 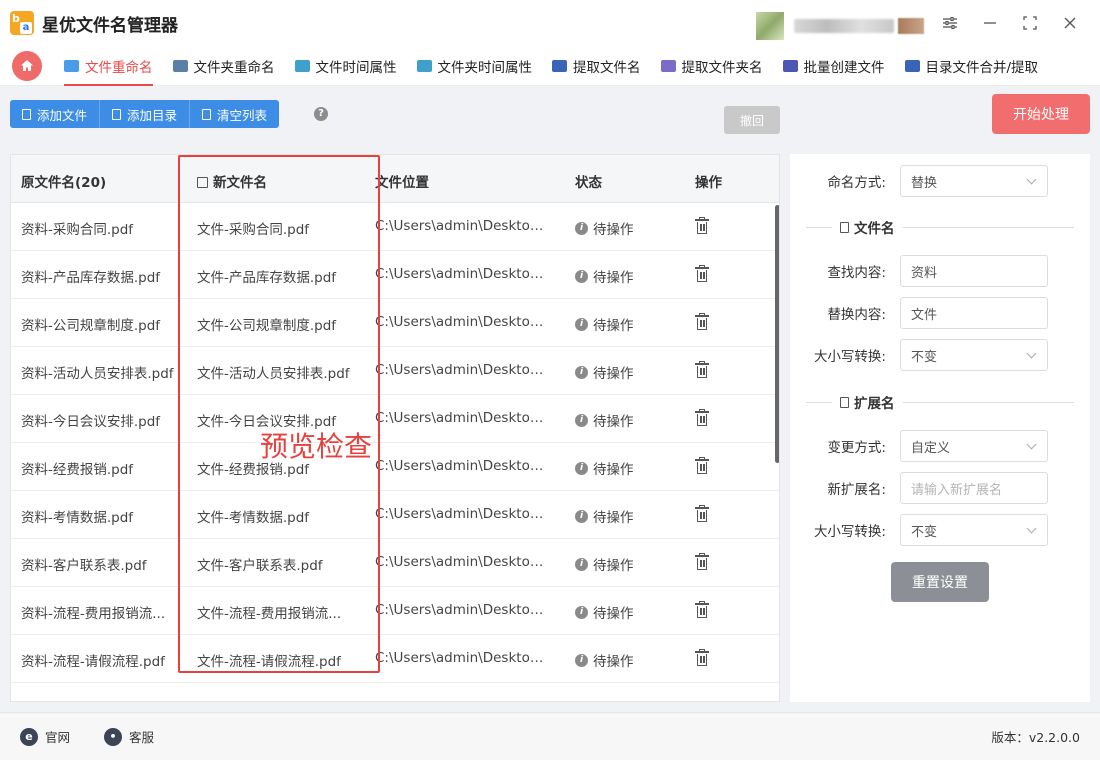 What do you see at coordinates (974, 271) in the screenshot?
I see `find-input: 资料` at bounding box center [974, 271].